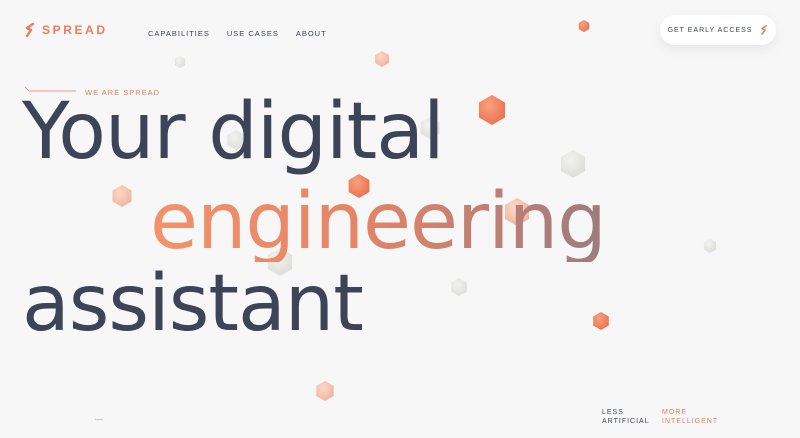 This screenshot has height=438, width=800. Describe the element at coordinates (613, 412) in the screenshot. I see `tagline-left-line-1: LESS` at that location.